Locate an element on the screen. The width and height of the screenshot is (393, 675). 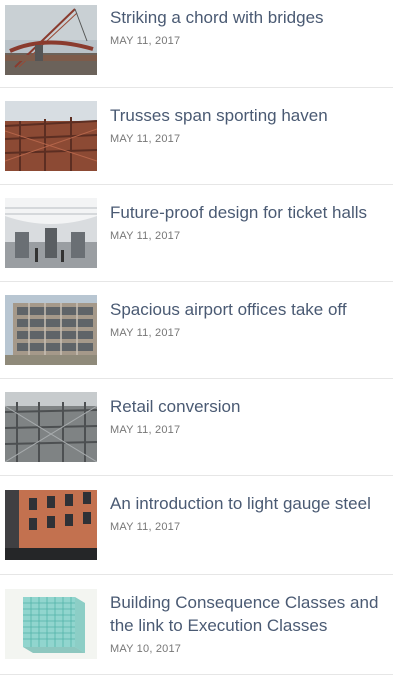
article-title-link: Future-proof design for ticket halls is located at coordinates (250, 212).